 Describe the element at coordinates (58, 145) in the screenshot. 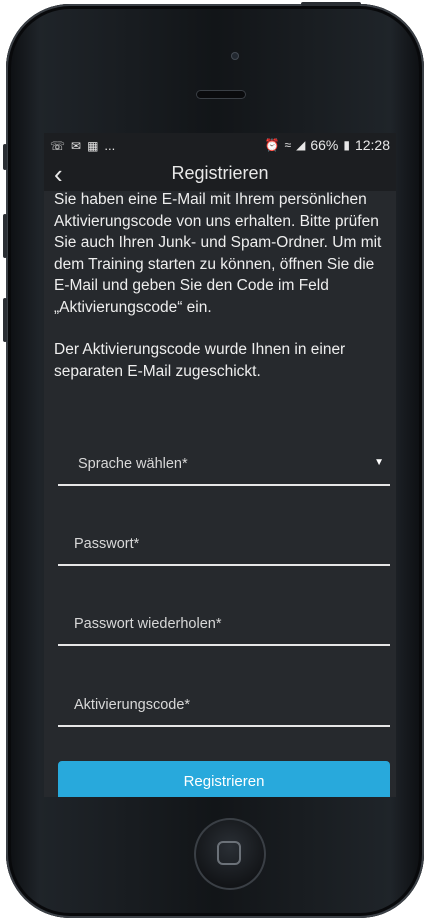

I see `whatsapp-icon: ☏` at that location.